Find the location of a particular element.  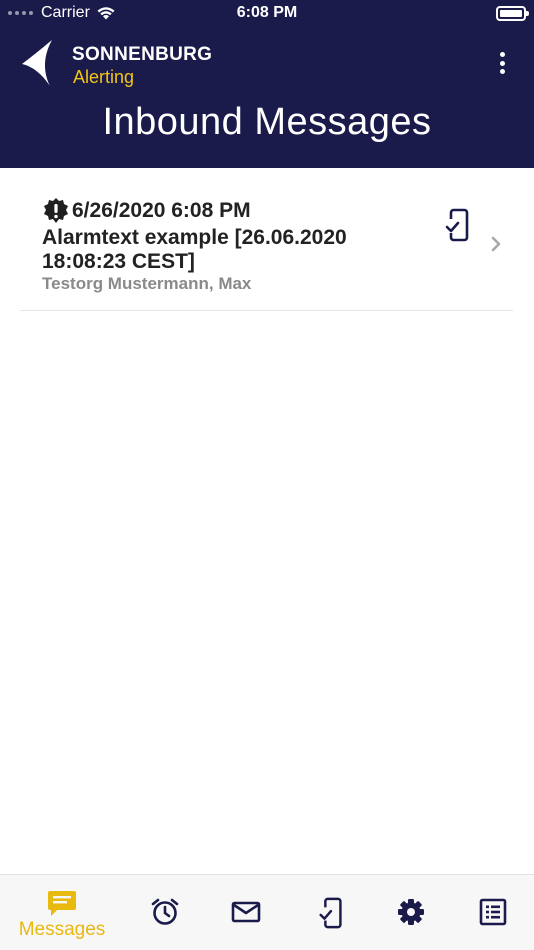

page-title: Inbound Messages is located at coordinates (267, 122).